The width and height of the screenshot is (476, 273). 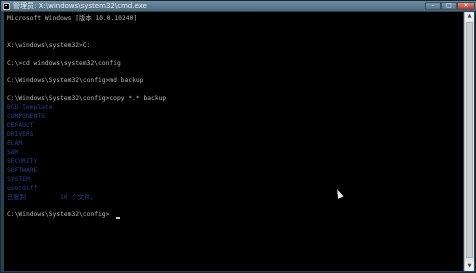 What do you see at coordinates (118, 218) in the screenshot?
I see `text-cursor` at bounding box center [118, 218].